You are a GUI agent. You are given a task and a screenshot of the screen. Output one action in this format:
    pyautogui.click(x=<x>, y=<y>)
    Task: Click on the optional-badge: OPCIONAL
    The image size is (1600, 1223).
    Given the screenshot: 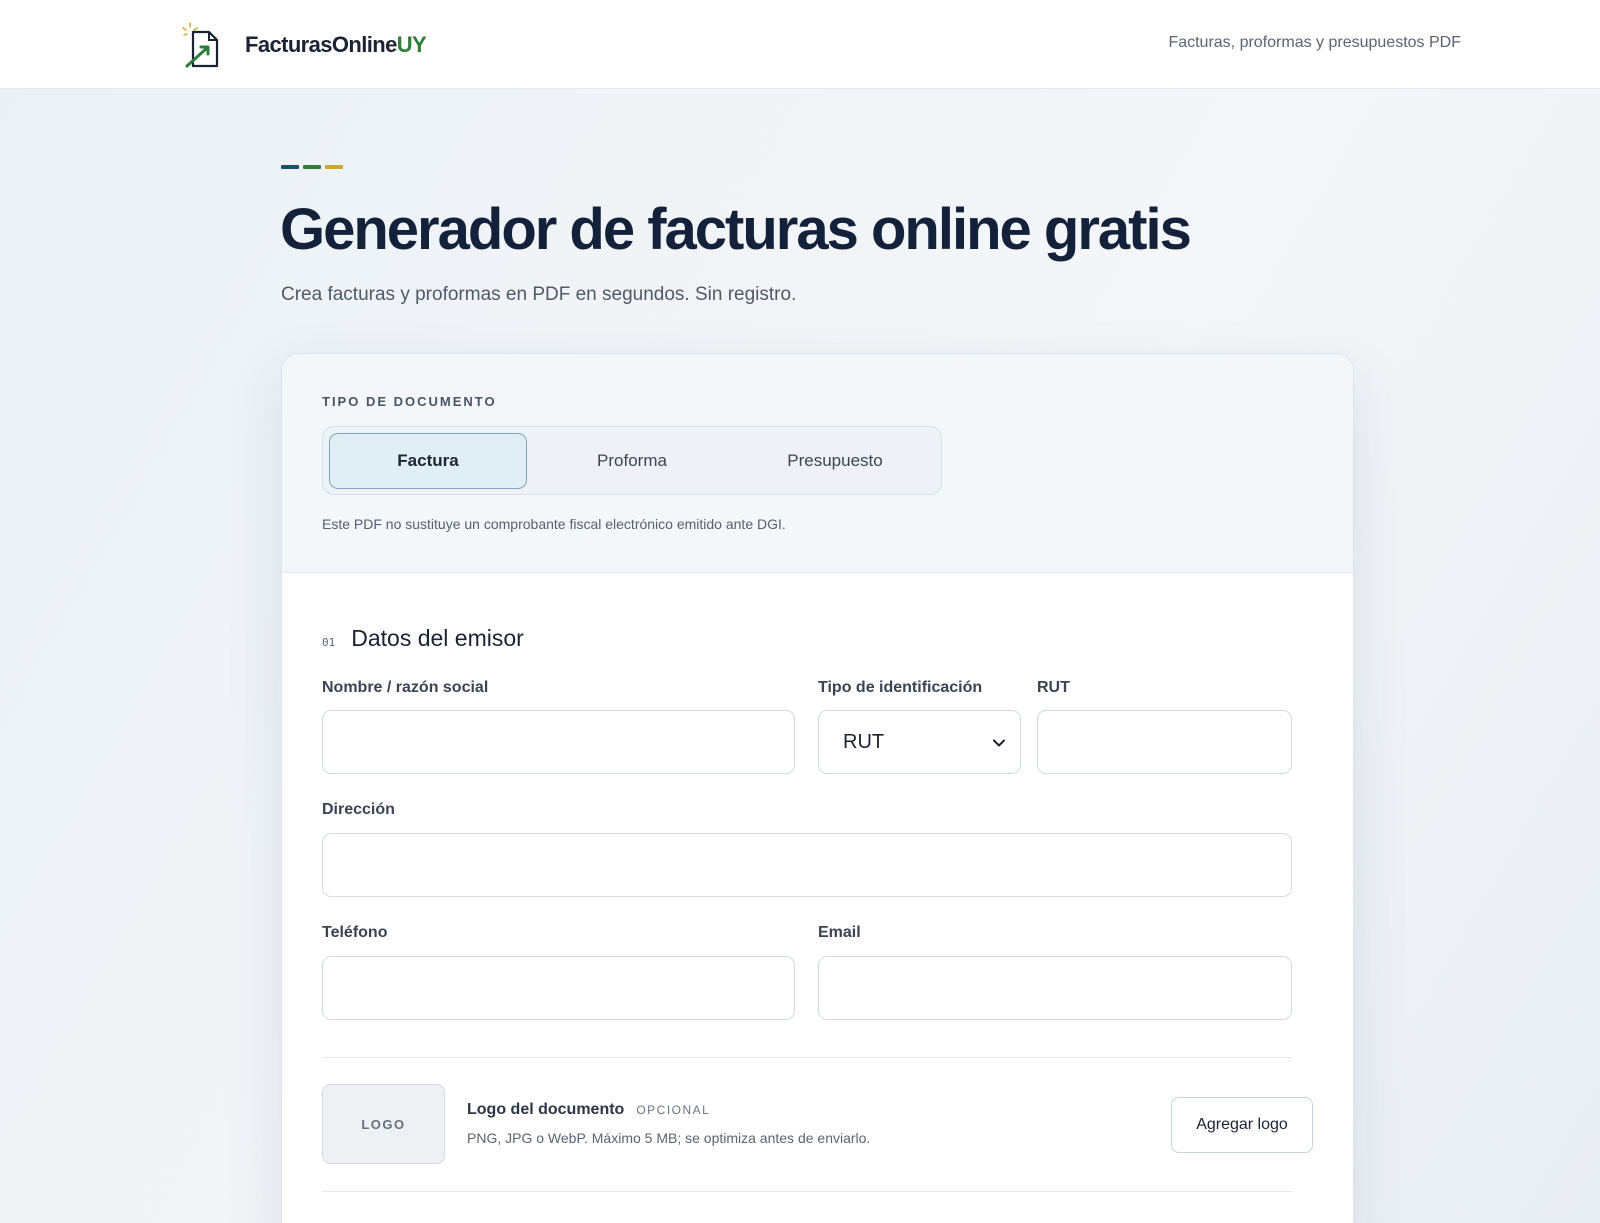 What is the action you would take?
    pyautogui.click(x=673, y=1110)
    